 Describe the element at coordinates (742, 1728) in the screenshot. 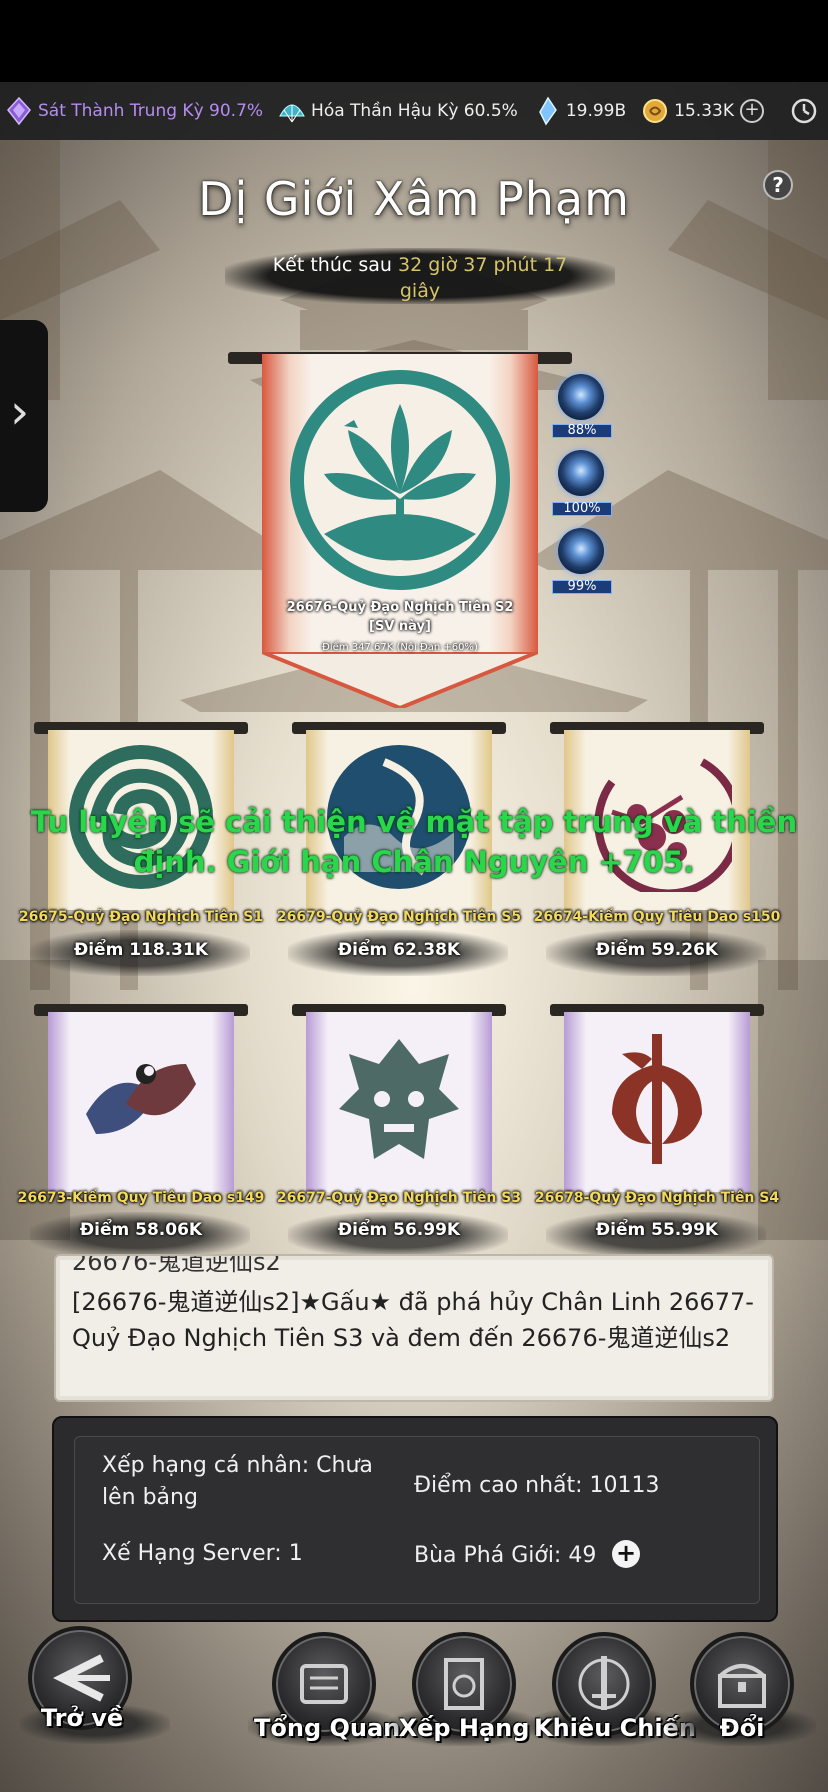

I see `exchange-label: Đổi` at that location.